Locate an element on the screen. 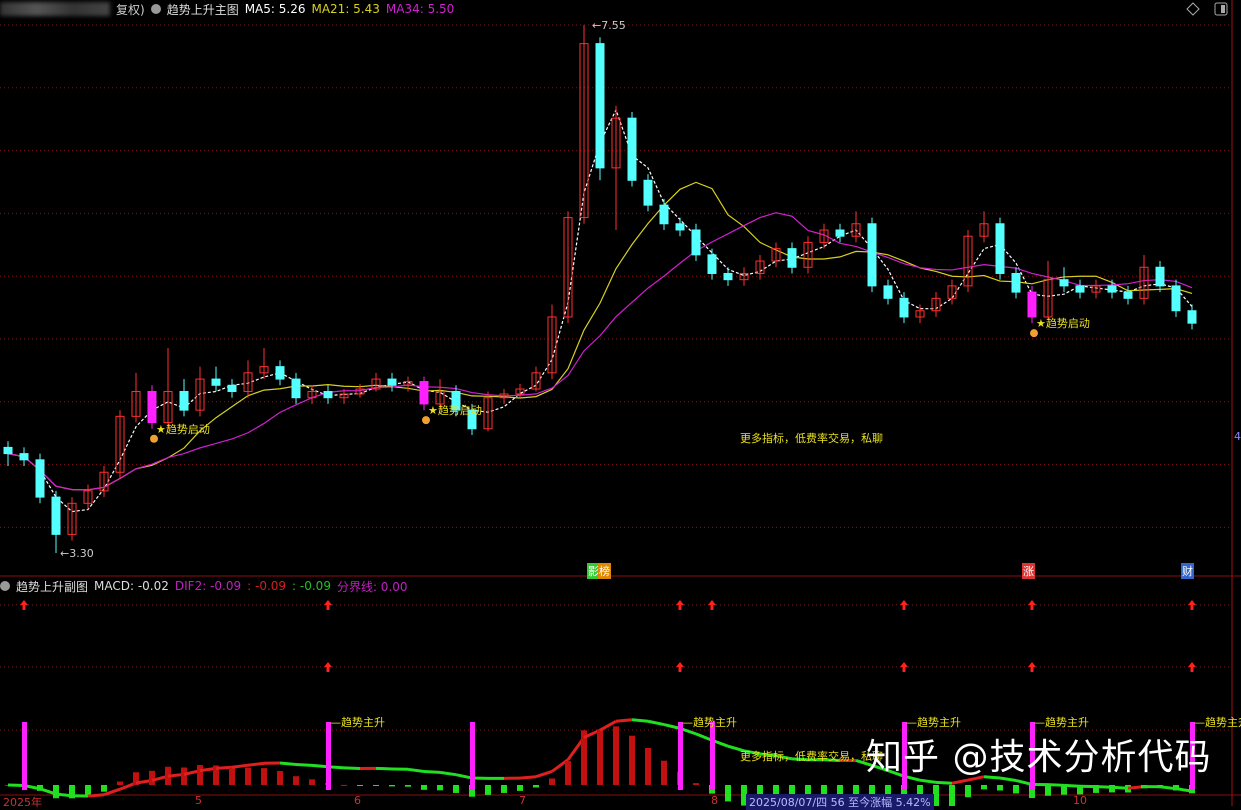  x-axis-label: 7 is located at coordinates (522, 800).